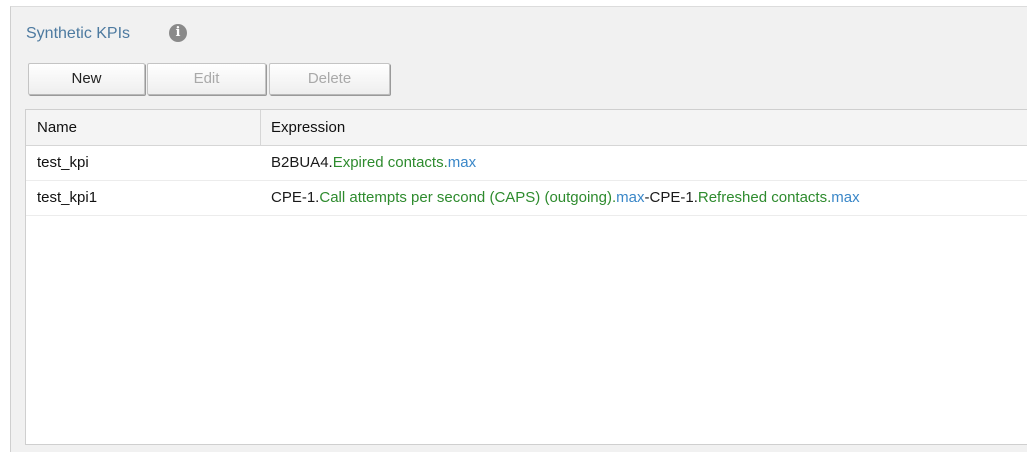  Describe the element at coordinates (526, 163) in the screenshot. I see `table-row: test_kpi B2BUA4.Expired contacts.max` at that location.